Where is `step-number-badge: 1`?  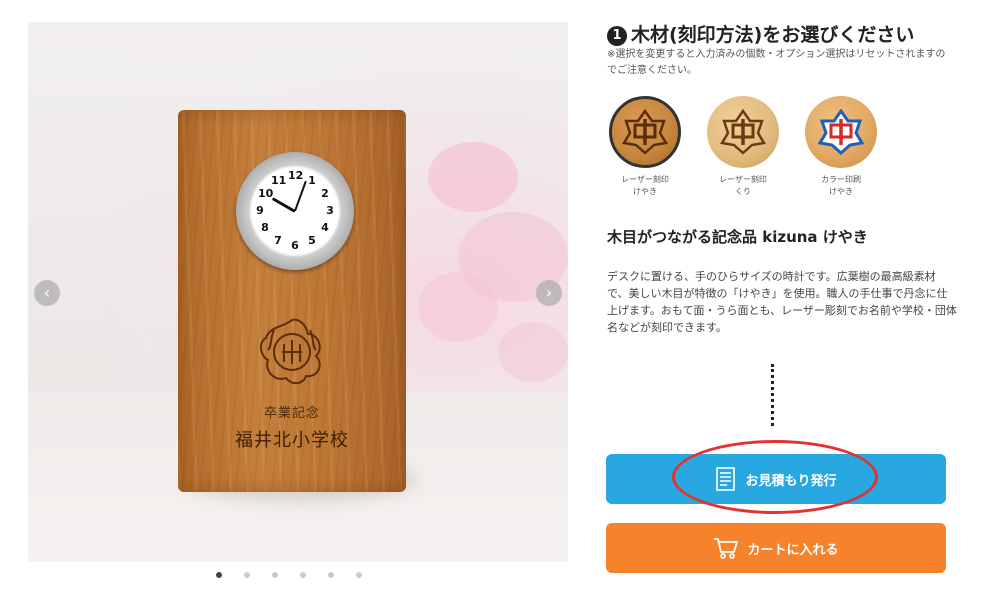 step-number-badge: 1 is located at coordinates (617, 36).